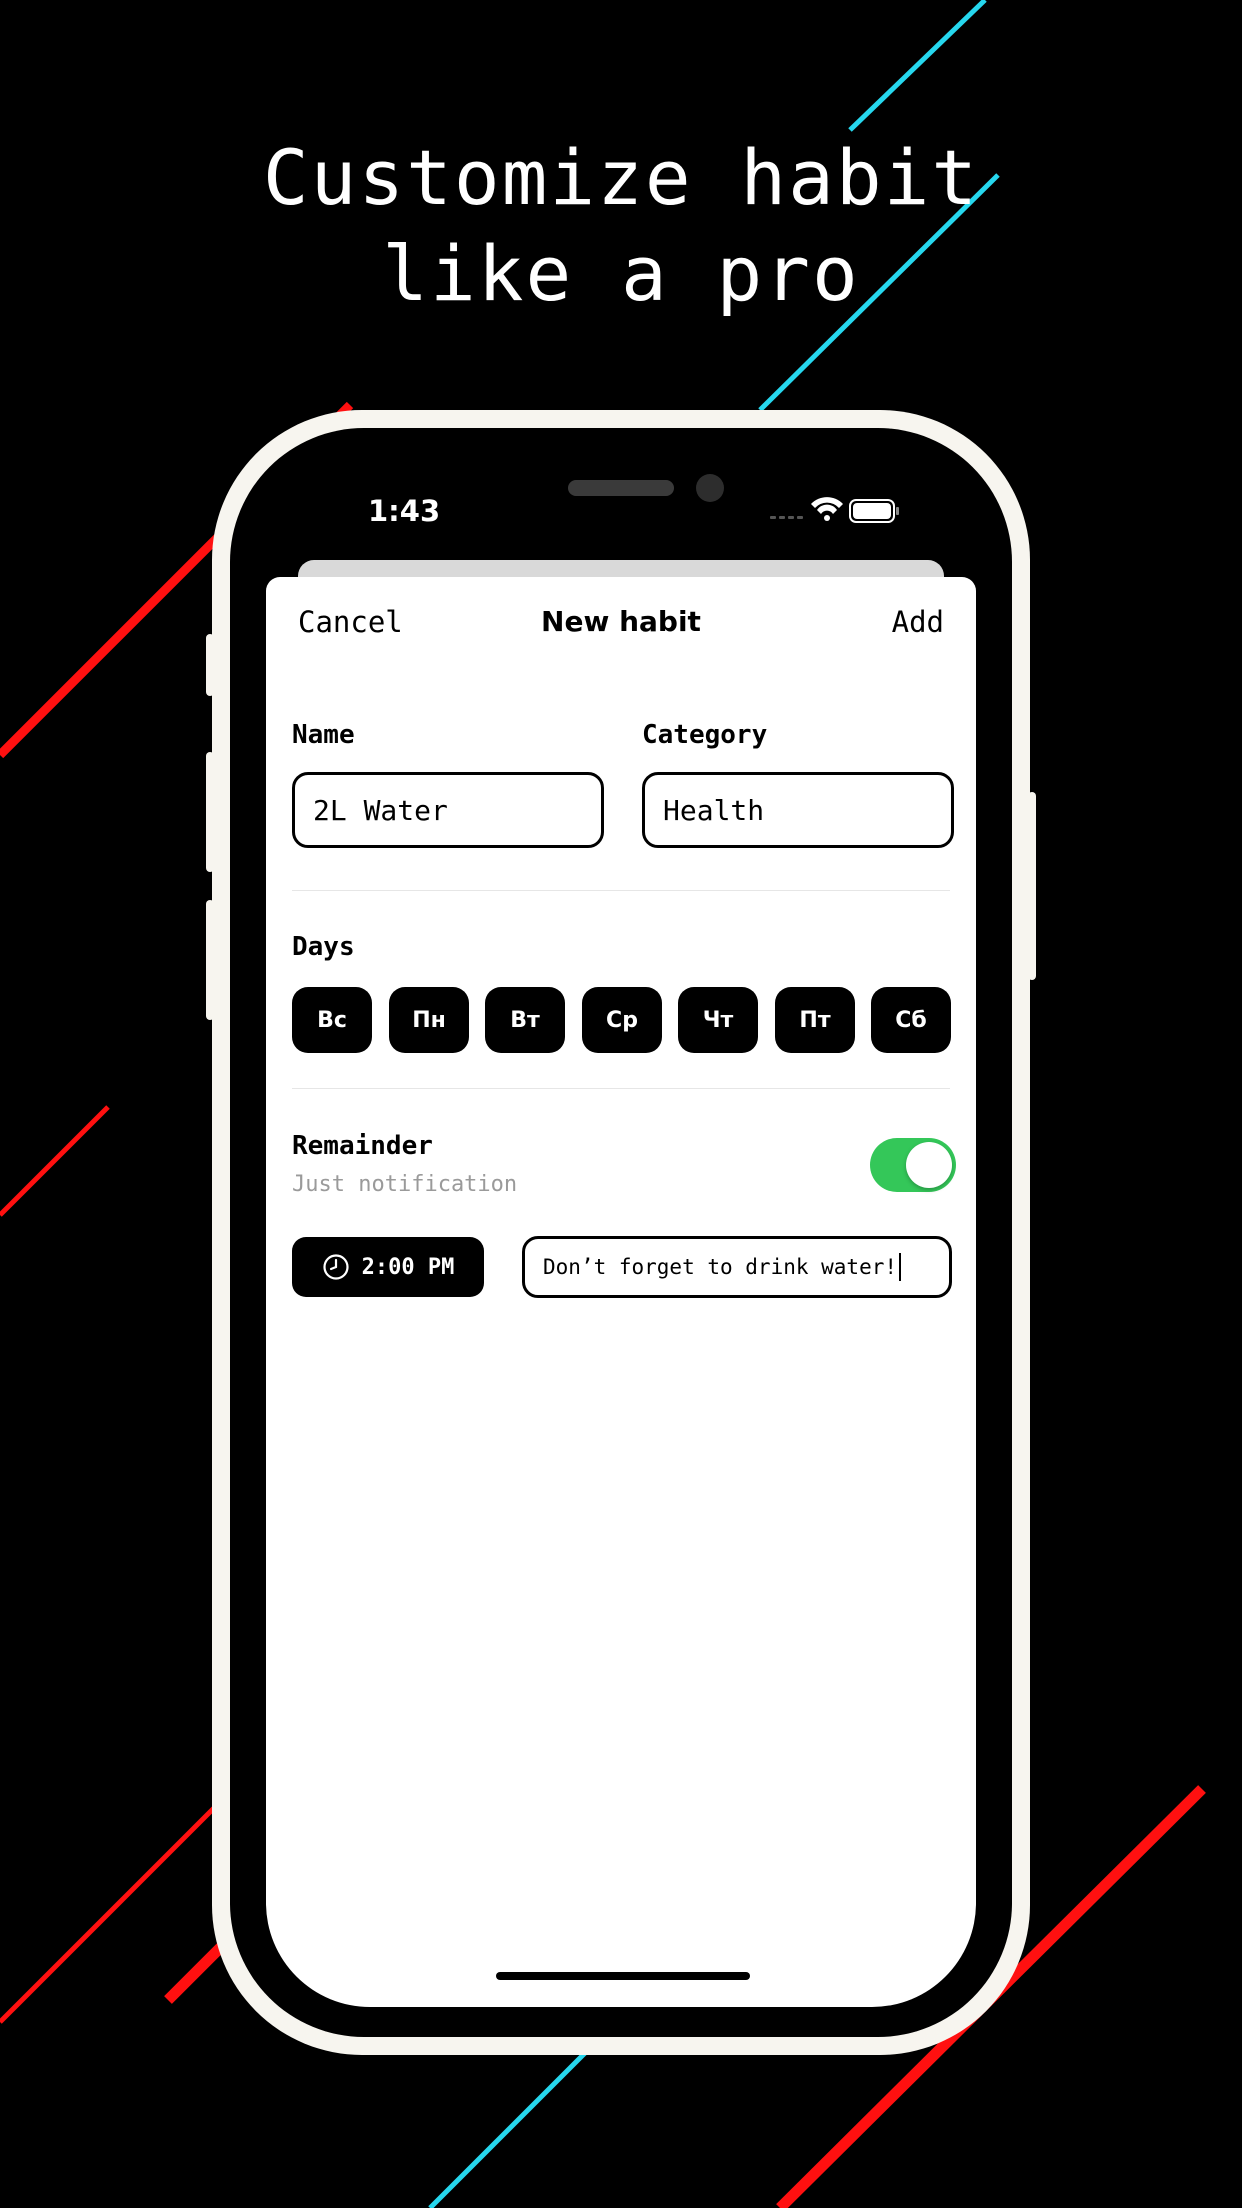 This screenshot has width=1242, height=2208. What do you see at coordinates (718, 1020) in the screenshot?
I see `day-button-thu: Чт` at bounding box center [718, 1020].